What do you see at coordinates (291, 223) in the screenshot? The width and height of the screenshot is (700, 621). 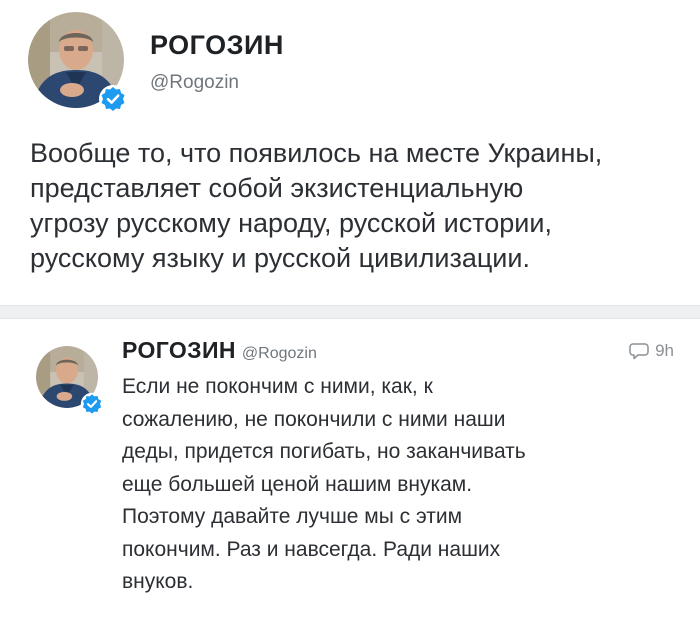 I see `tweet-text-line: угрозу русскому народу, русской истории,` at bounding box center [291, 223].